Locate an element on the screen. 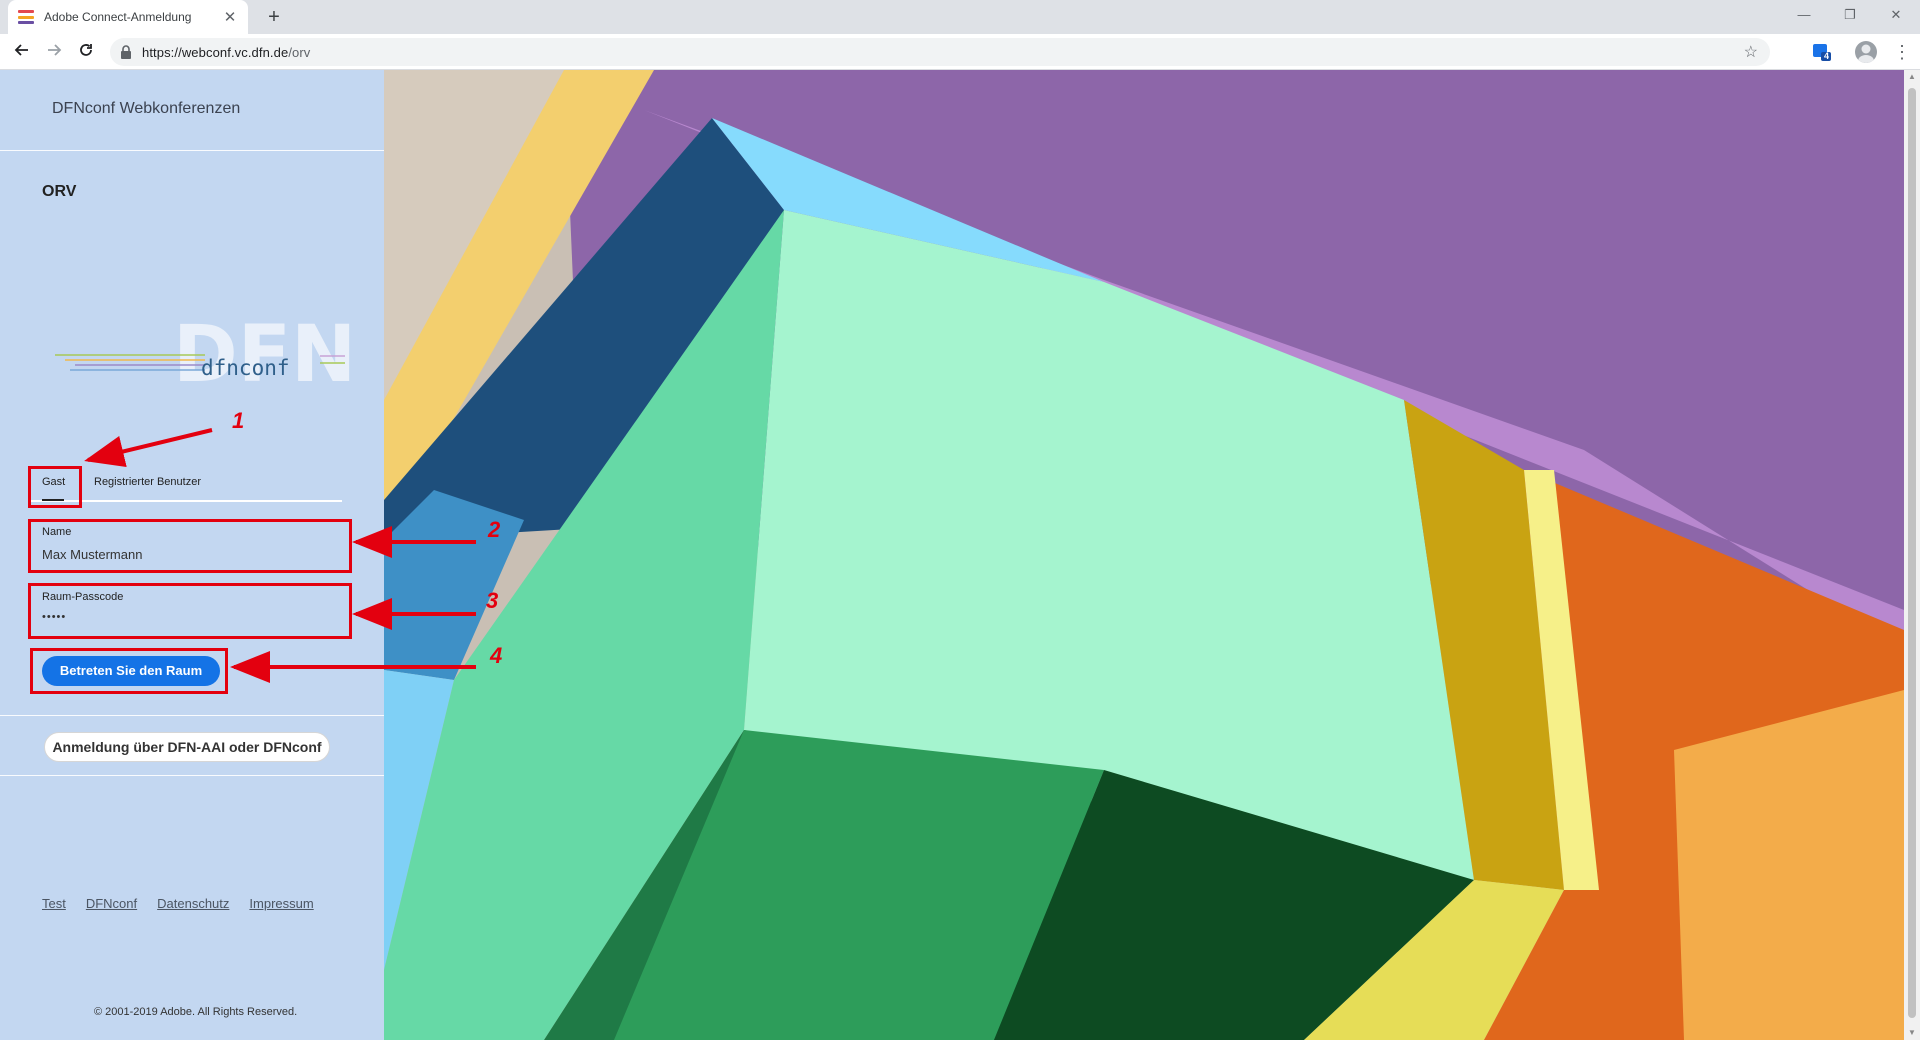 Image resolution: width=1920 pixels, height=1040 pixels. close-tab-icon: ✕ is located at coordinates (230, 17).